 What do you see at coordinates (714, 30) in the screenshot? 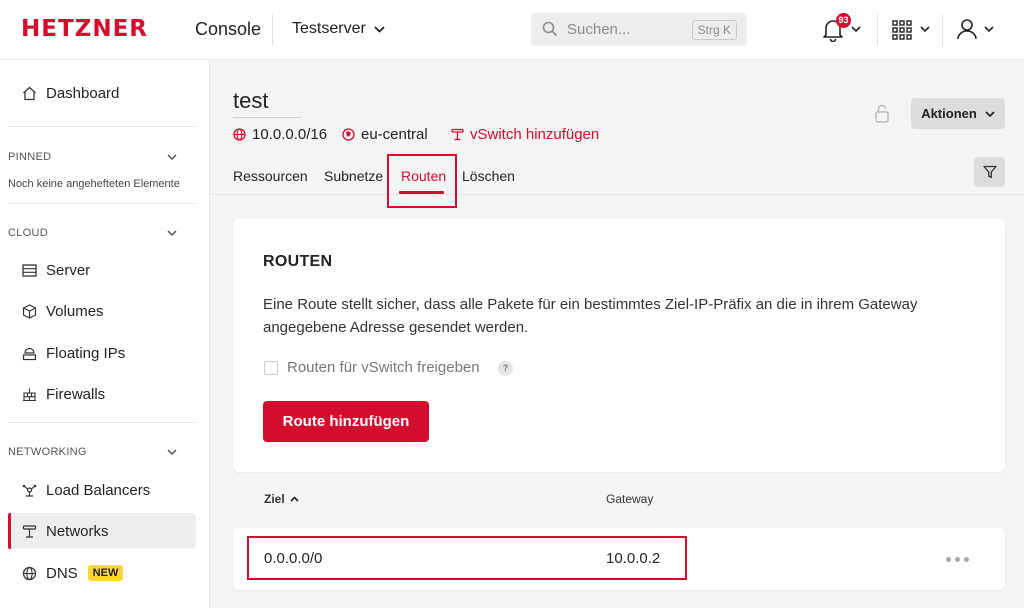
I see `search-shortcut: Strg K` at bounding box center [714, 30].